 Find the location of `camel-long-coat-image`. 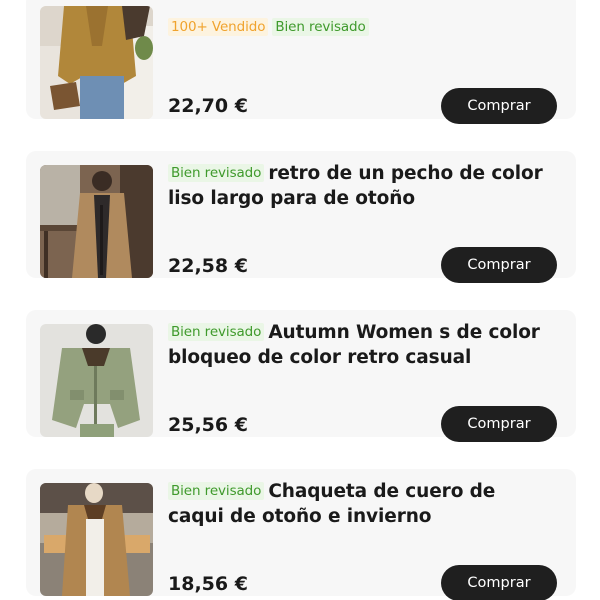

camel-long-coat-image is located at coordinates (96, 221).